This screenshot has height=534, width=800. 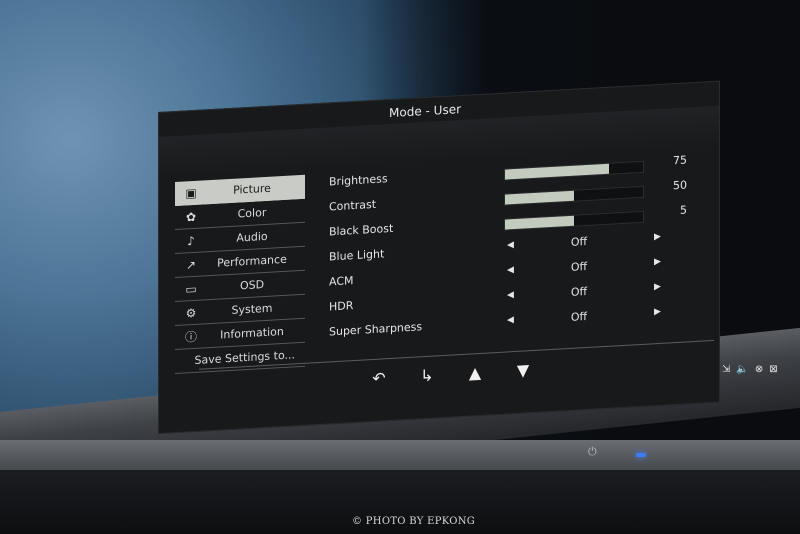 What do you see at coordinates (400, 455) in the screenshot?
I see `monitor-bezel-lip` at bounding box center [400, 455].